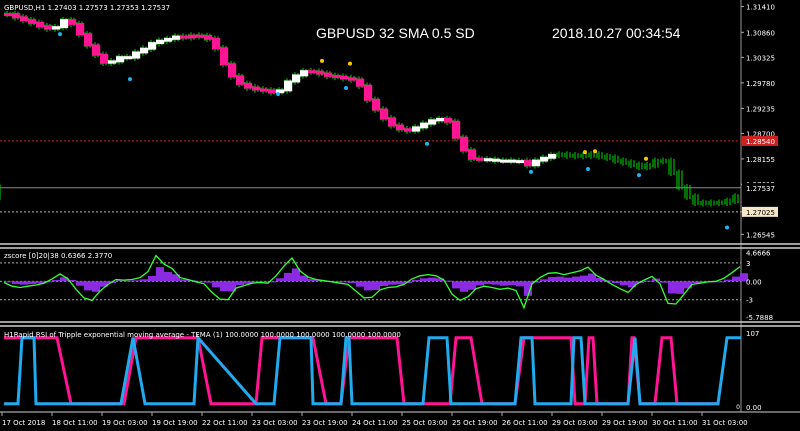 The height and width of the screenshot is (431, 800). Describe the element at coordinates (748, 264) in the screenshot. I see `zscore-tick-label: 3` at that location.